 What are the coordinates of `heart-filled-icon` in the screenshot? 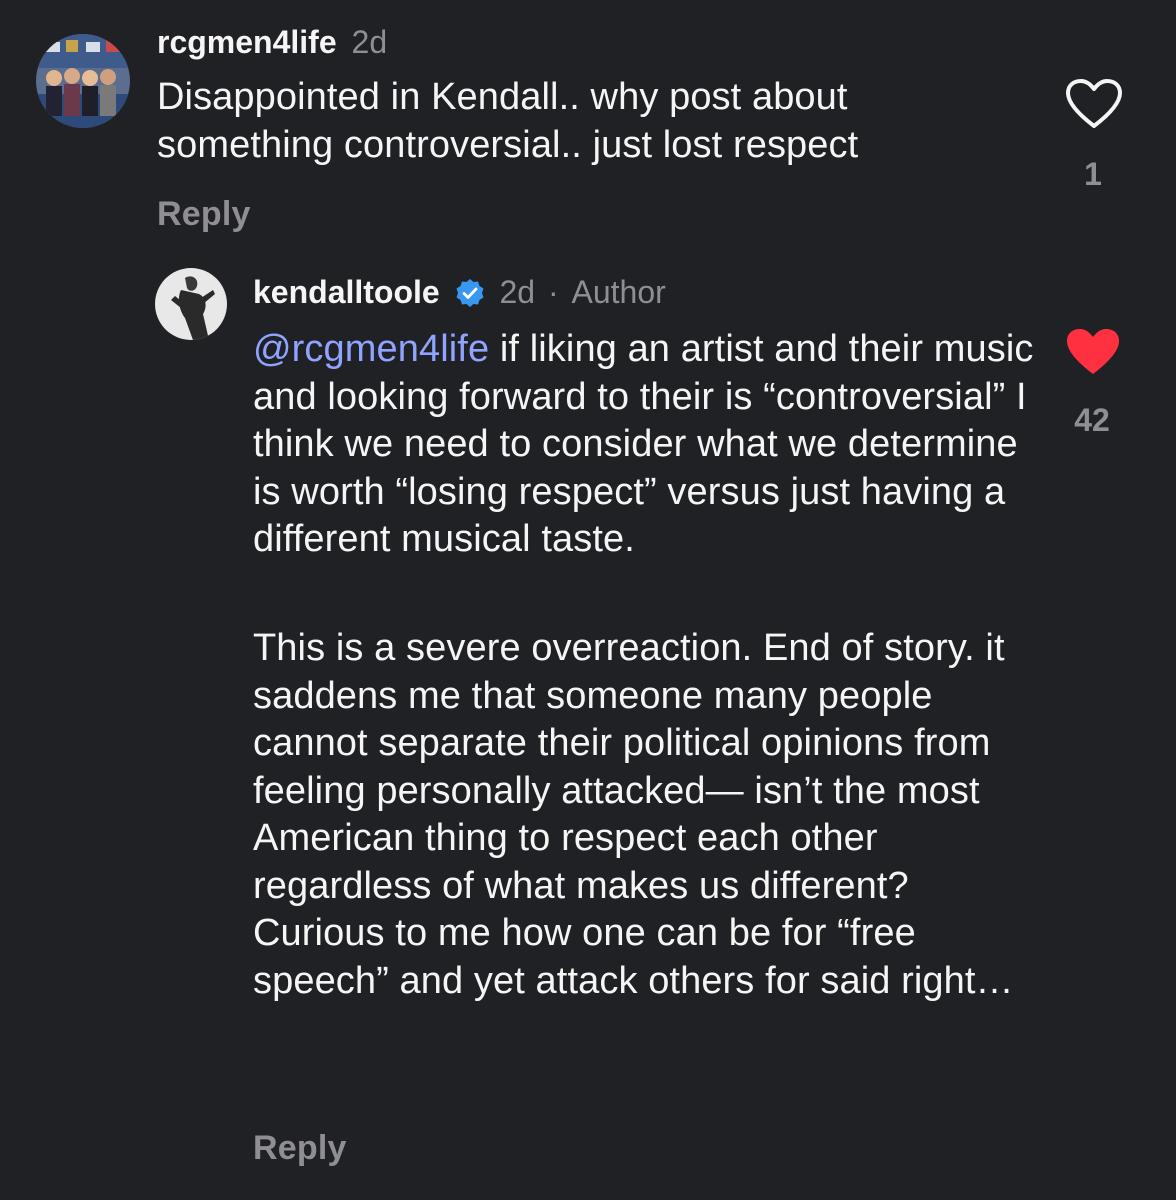 It's located at (1093, 351).